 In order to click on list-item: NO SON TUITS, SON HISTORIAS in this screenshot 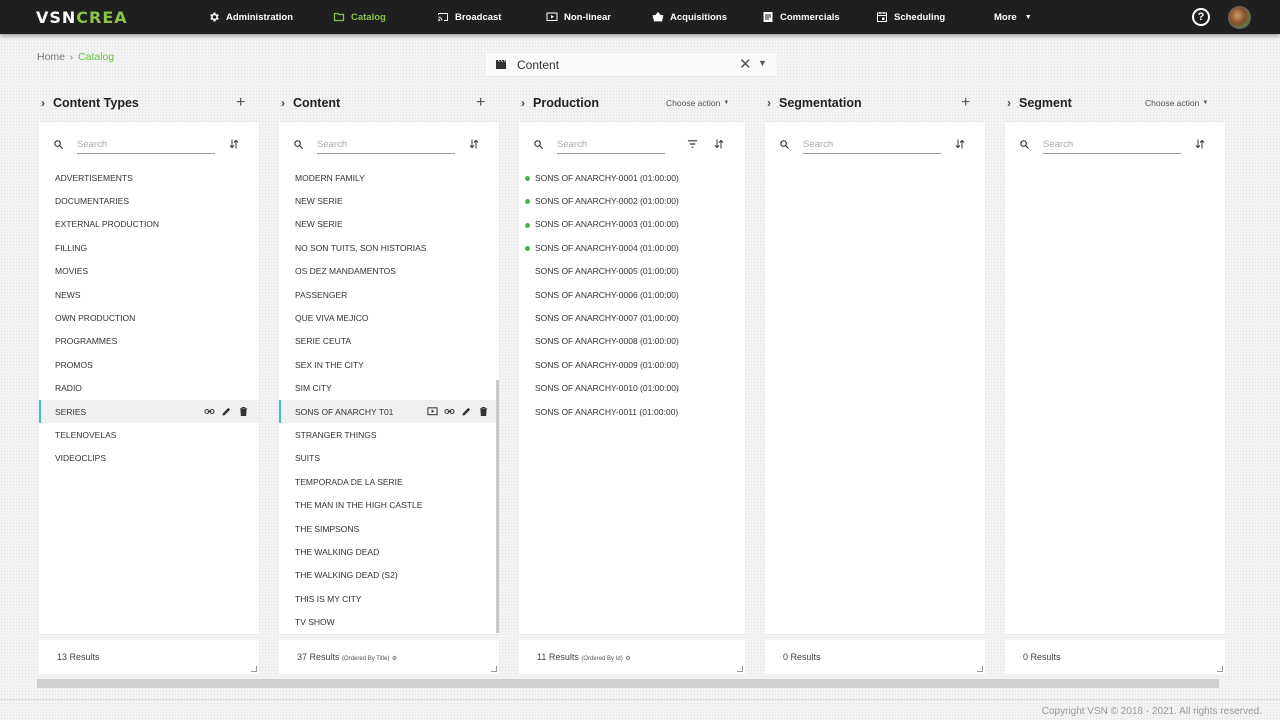, I will do `click(389, 247)`.